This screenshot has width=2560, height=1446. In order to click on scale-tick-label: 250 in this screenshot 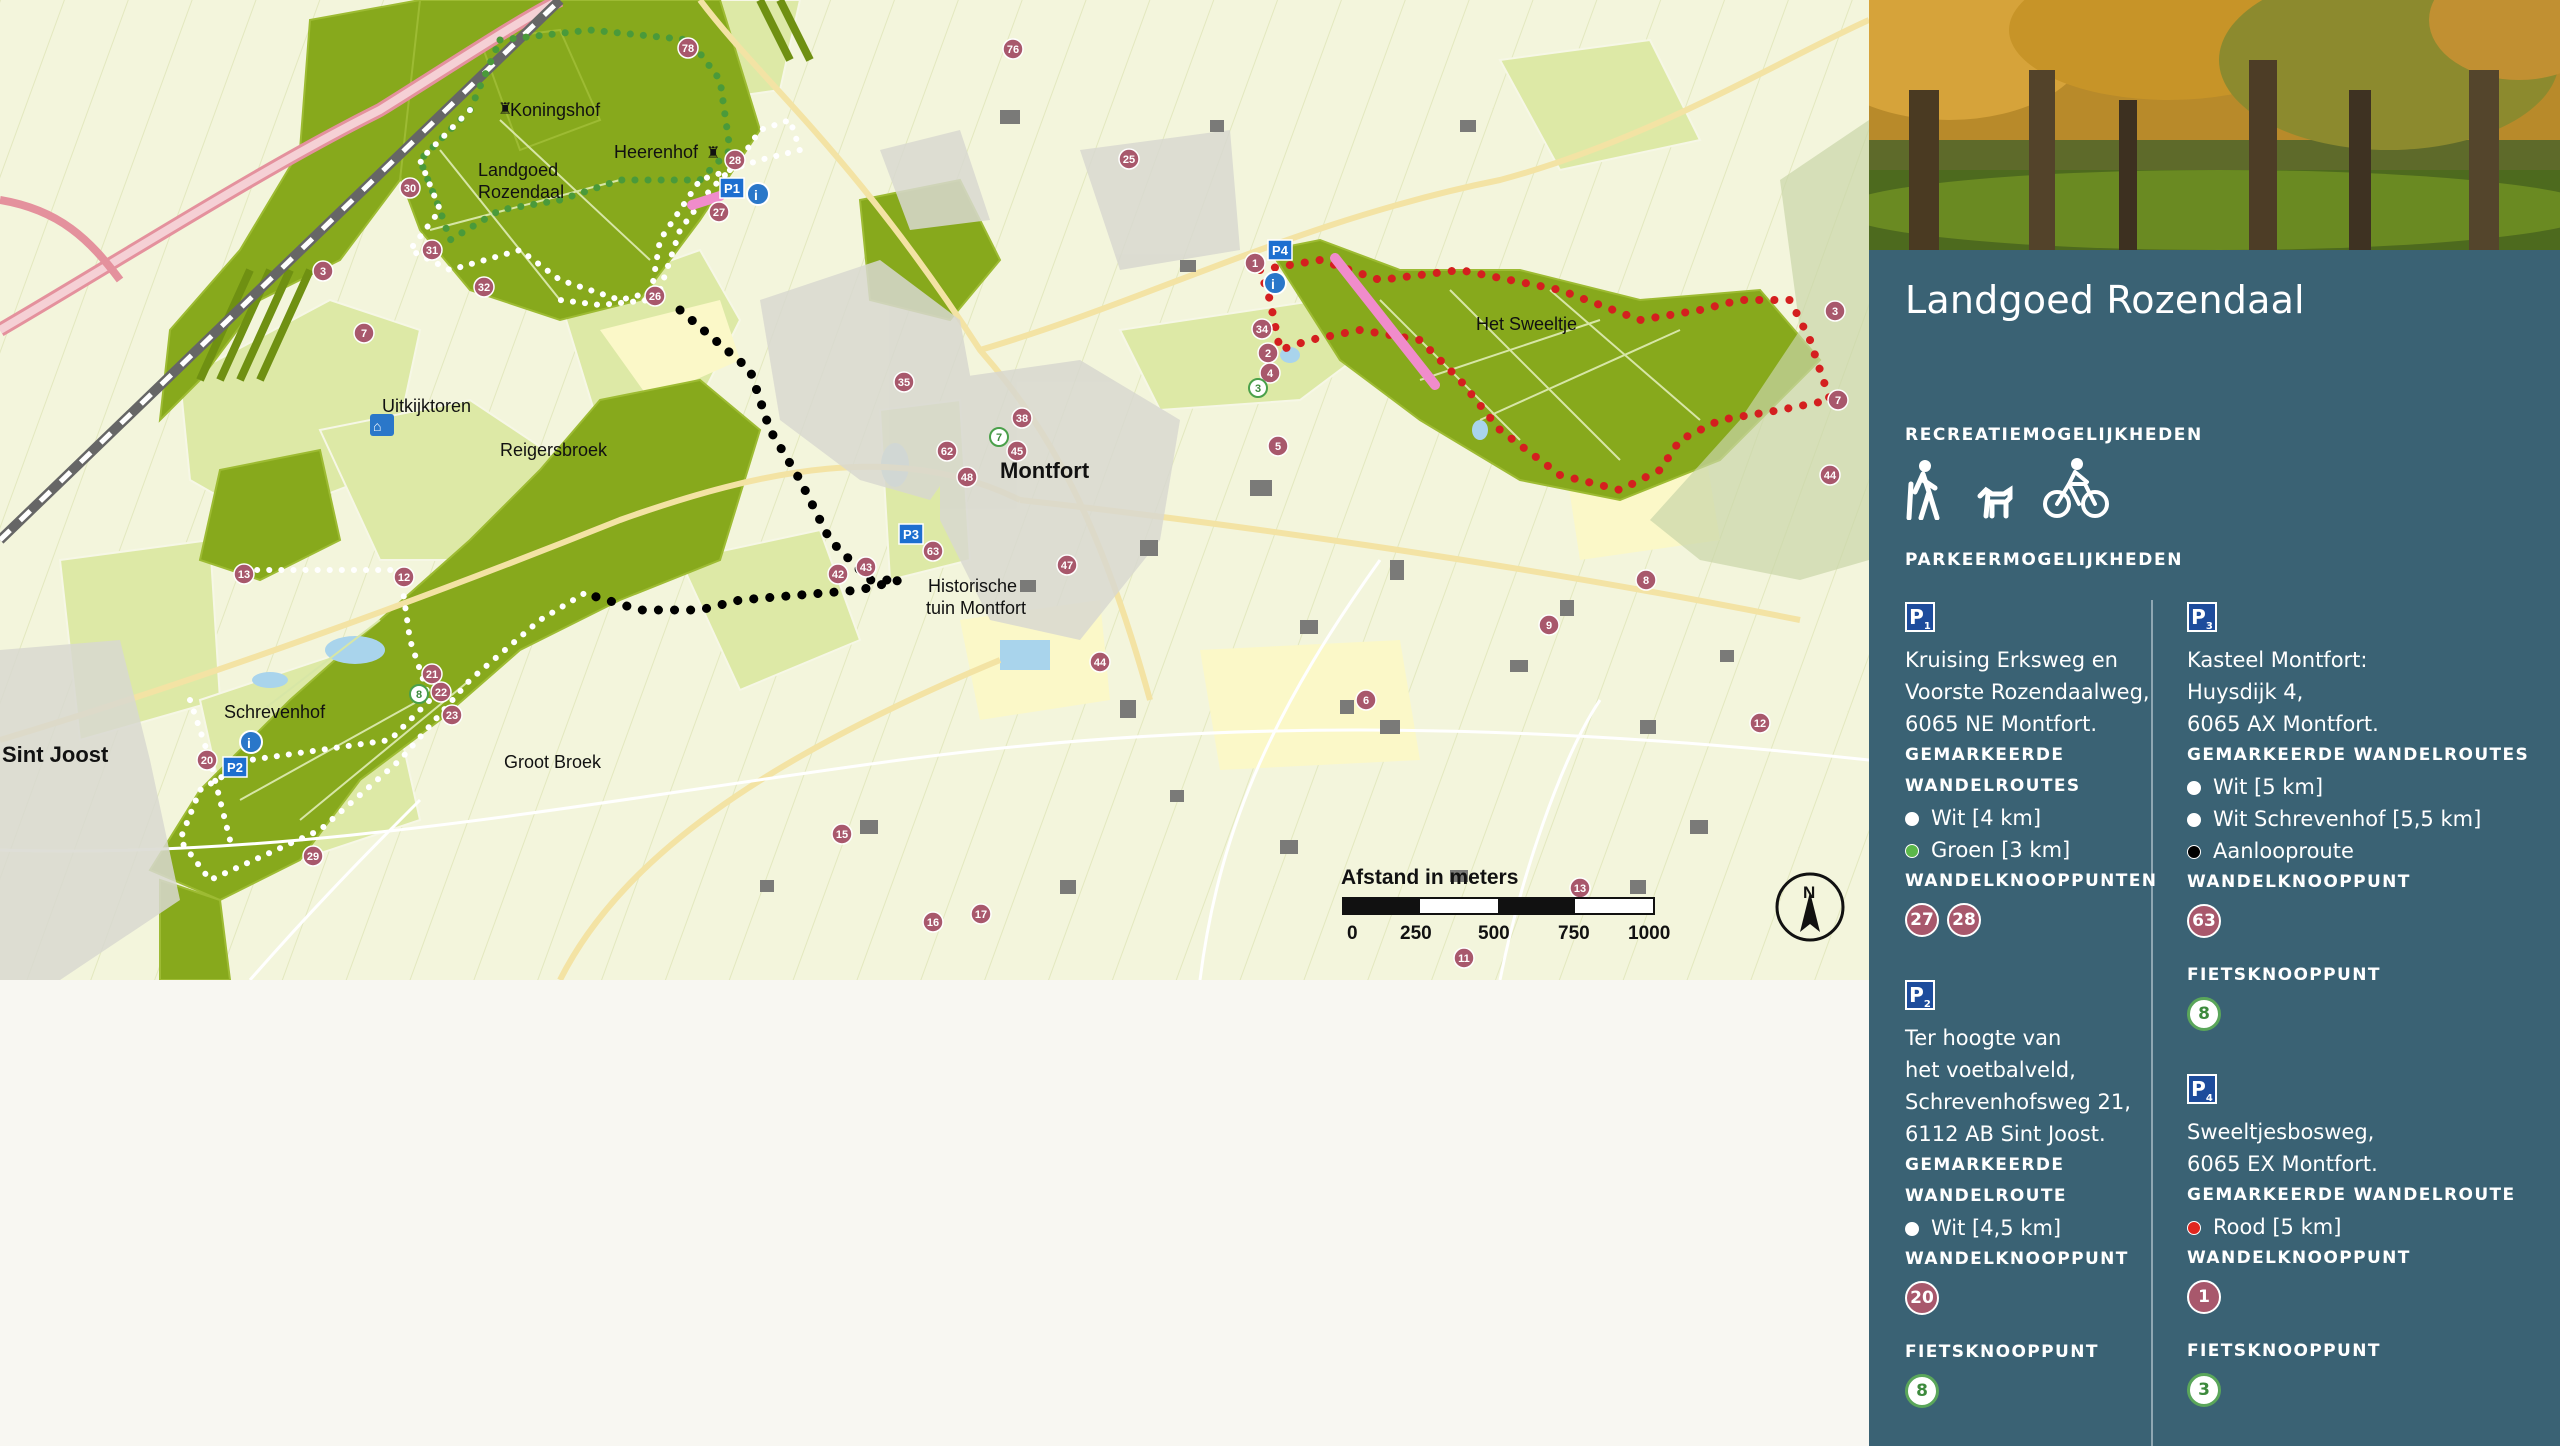, I will do `click(1416, 933)`.